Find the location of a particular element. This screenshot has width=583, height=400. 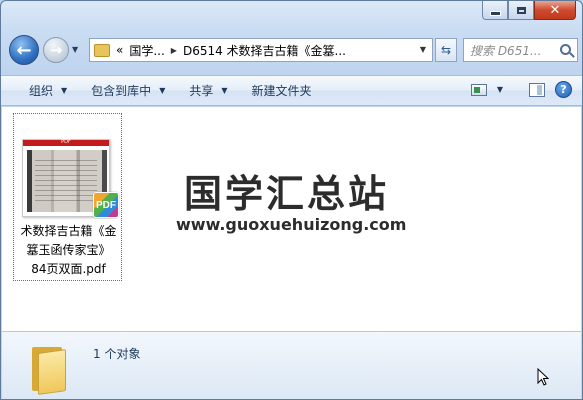

help-icon: ? is located at coordinates (563, 89).